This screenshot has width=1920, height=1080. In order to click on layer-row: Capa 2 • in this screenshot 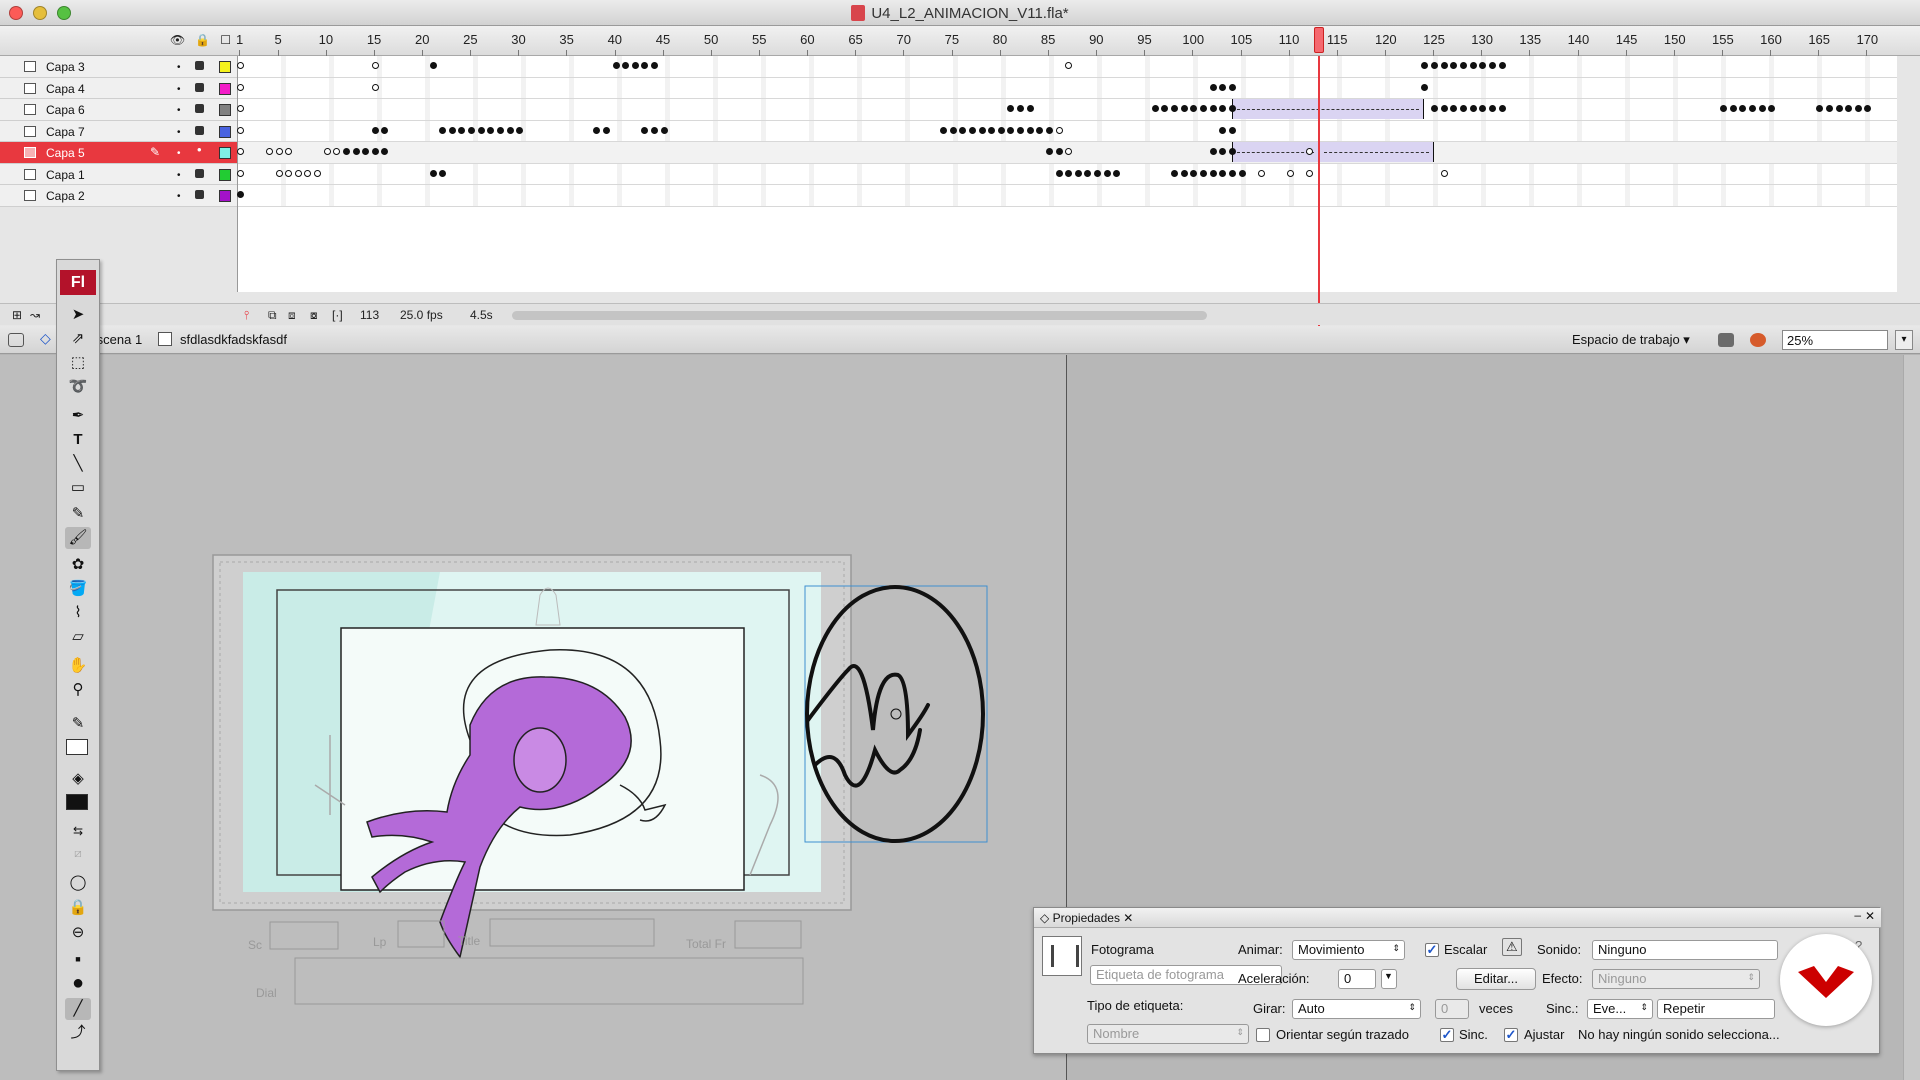, I will do `click(118, 196)`.